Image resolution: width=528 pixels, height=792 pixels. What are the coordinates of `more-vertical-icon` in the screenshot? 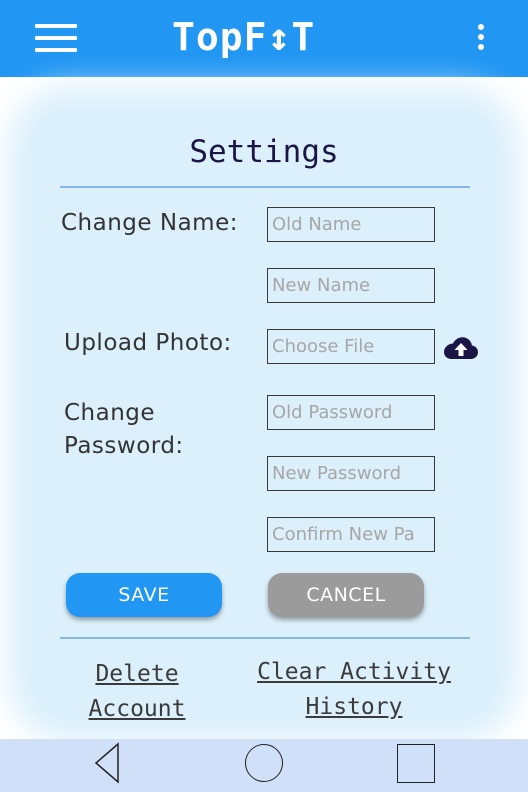 It's located at (481, 38).